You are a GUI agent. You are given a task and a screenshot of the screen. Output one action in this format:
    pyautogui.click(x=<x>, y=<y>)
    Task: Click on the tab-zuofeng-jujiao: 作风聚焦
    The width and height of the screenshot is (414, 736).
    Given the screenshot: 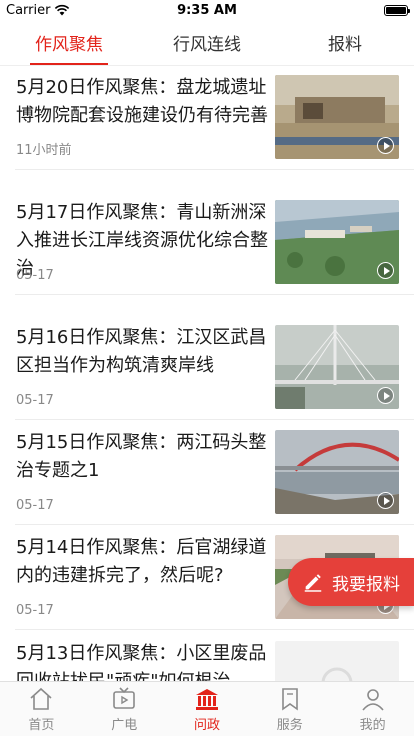 What is the action you would take?
    pyautogui.click(x=69, y=42)
    